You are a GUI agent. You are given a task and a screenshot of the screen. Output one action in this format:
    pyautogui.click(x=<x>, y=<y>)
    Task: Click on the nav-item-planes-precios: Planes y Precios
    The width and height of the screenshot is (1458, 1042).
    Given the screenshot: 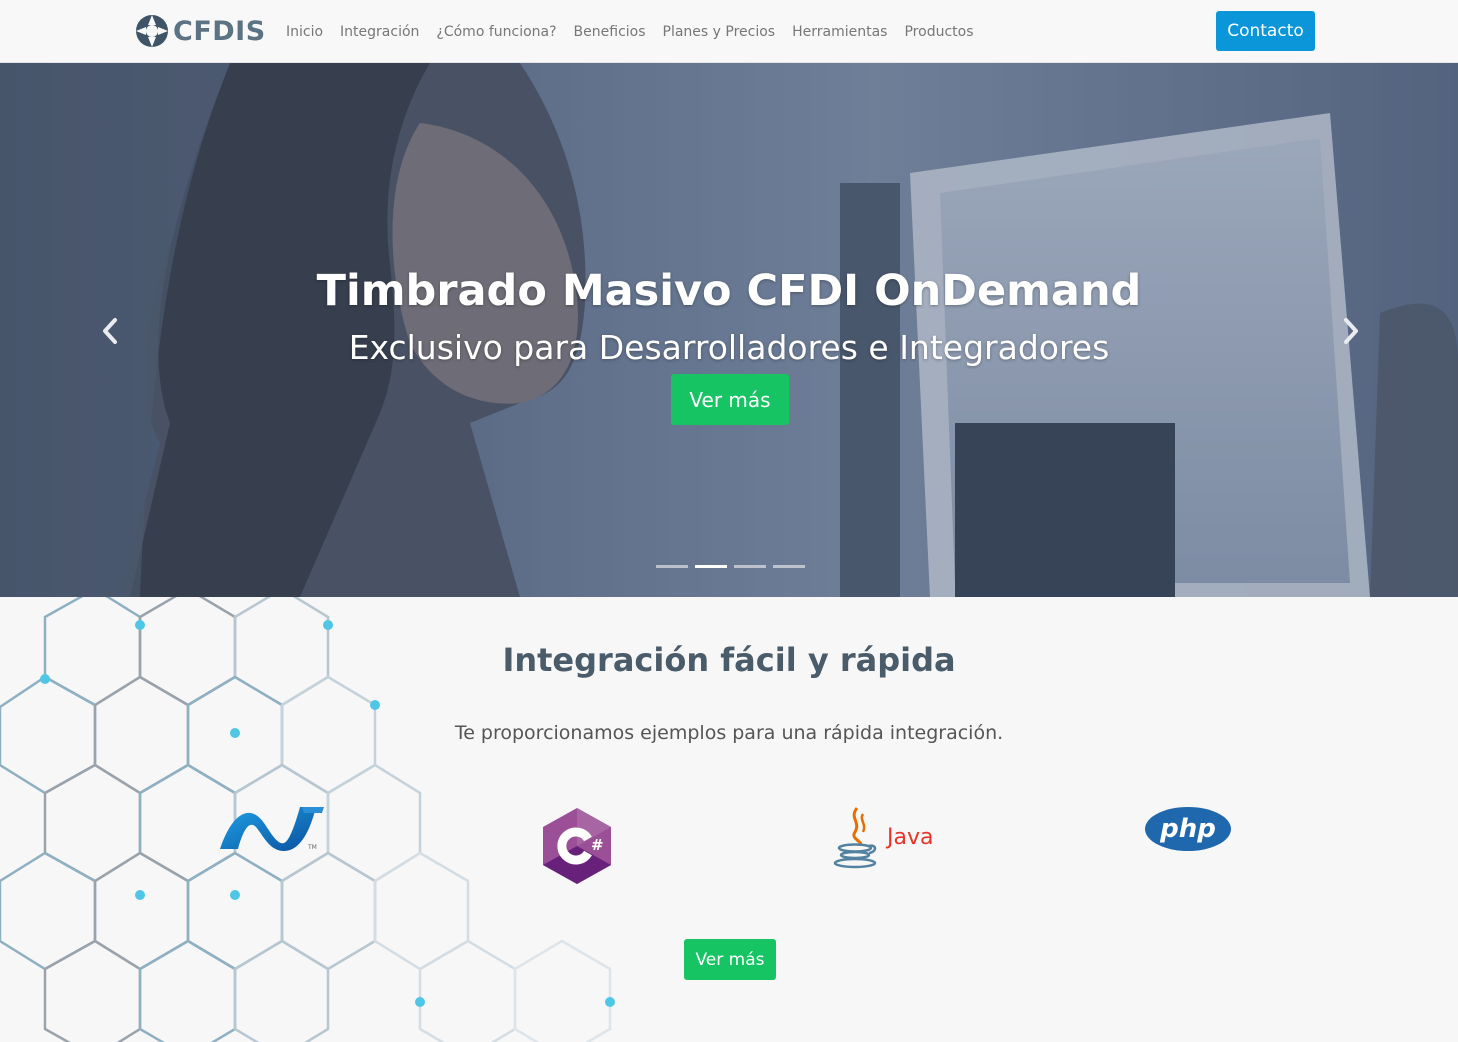 What is the action you would take?
    pyautogui.click(x=719, y=32)
    